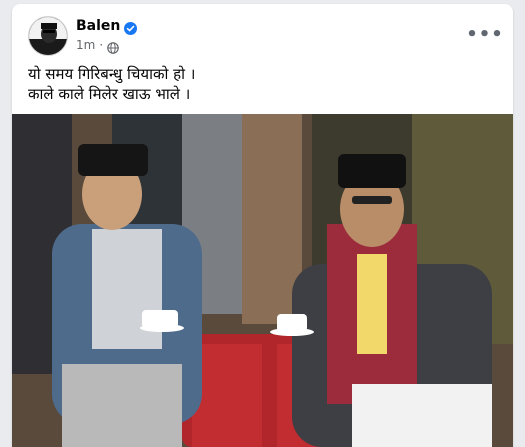 The height and width of the screenshot is (447, 525). What do you see at coordinates (484, 34) in the screenshot?
I see `more-options-button: •••` at bounding box center [484, 34].